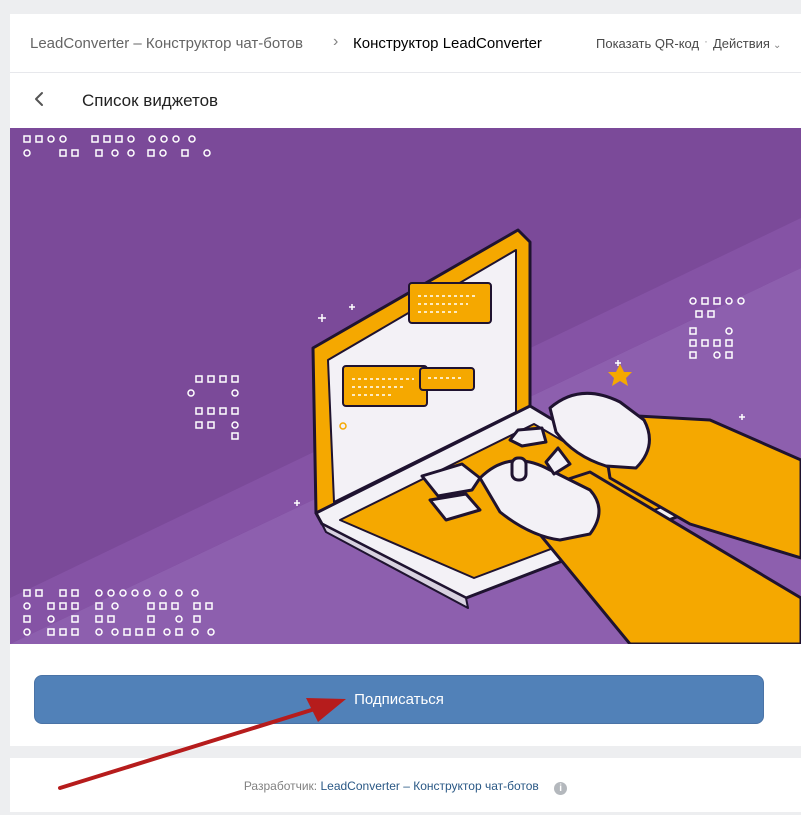 The image size is (801, 815). I want to click on chevron-left-icon, so click(39, 99).